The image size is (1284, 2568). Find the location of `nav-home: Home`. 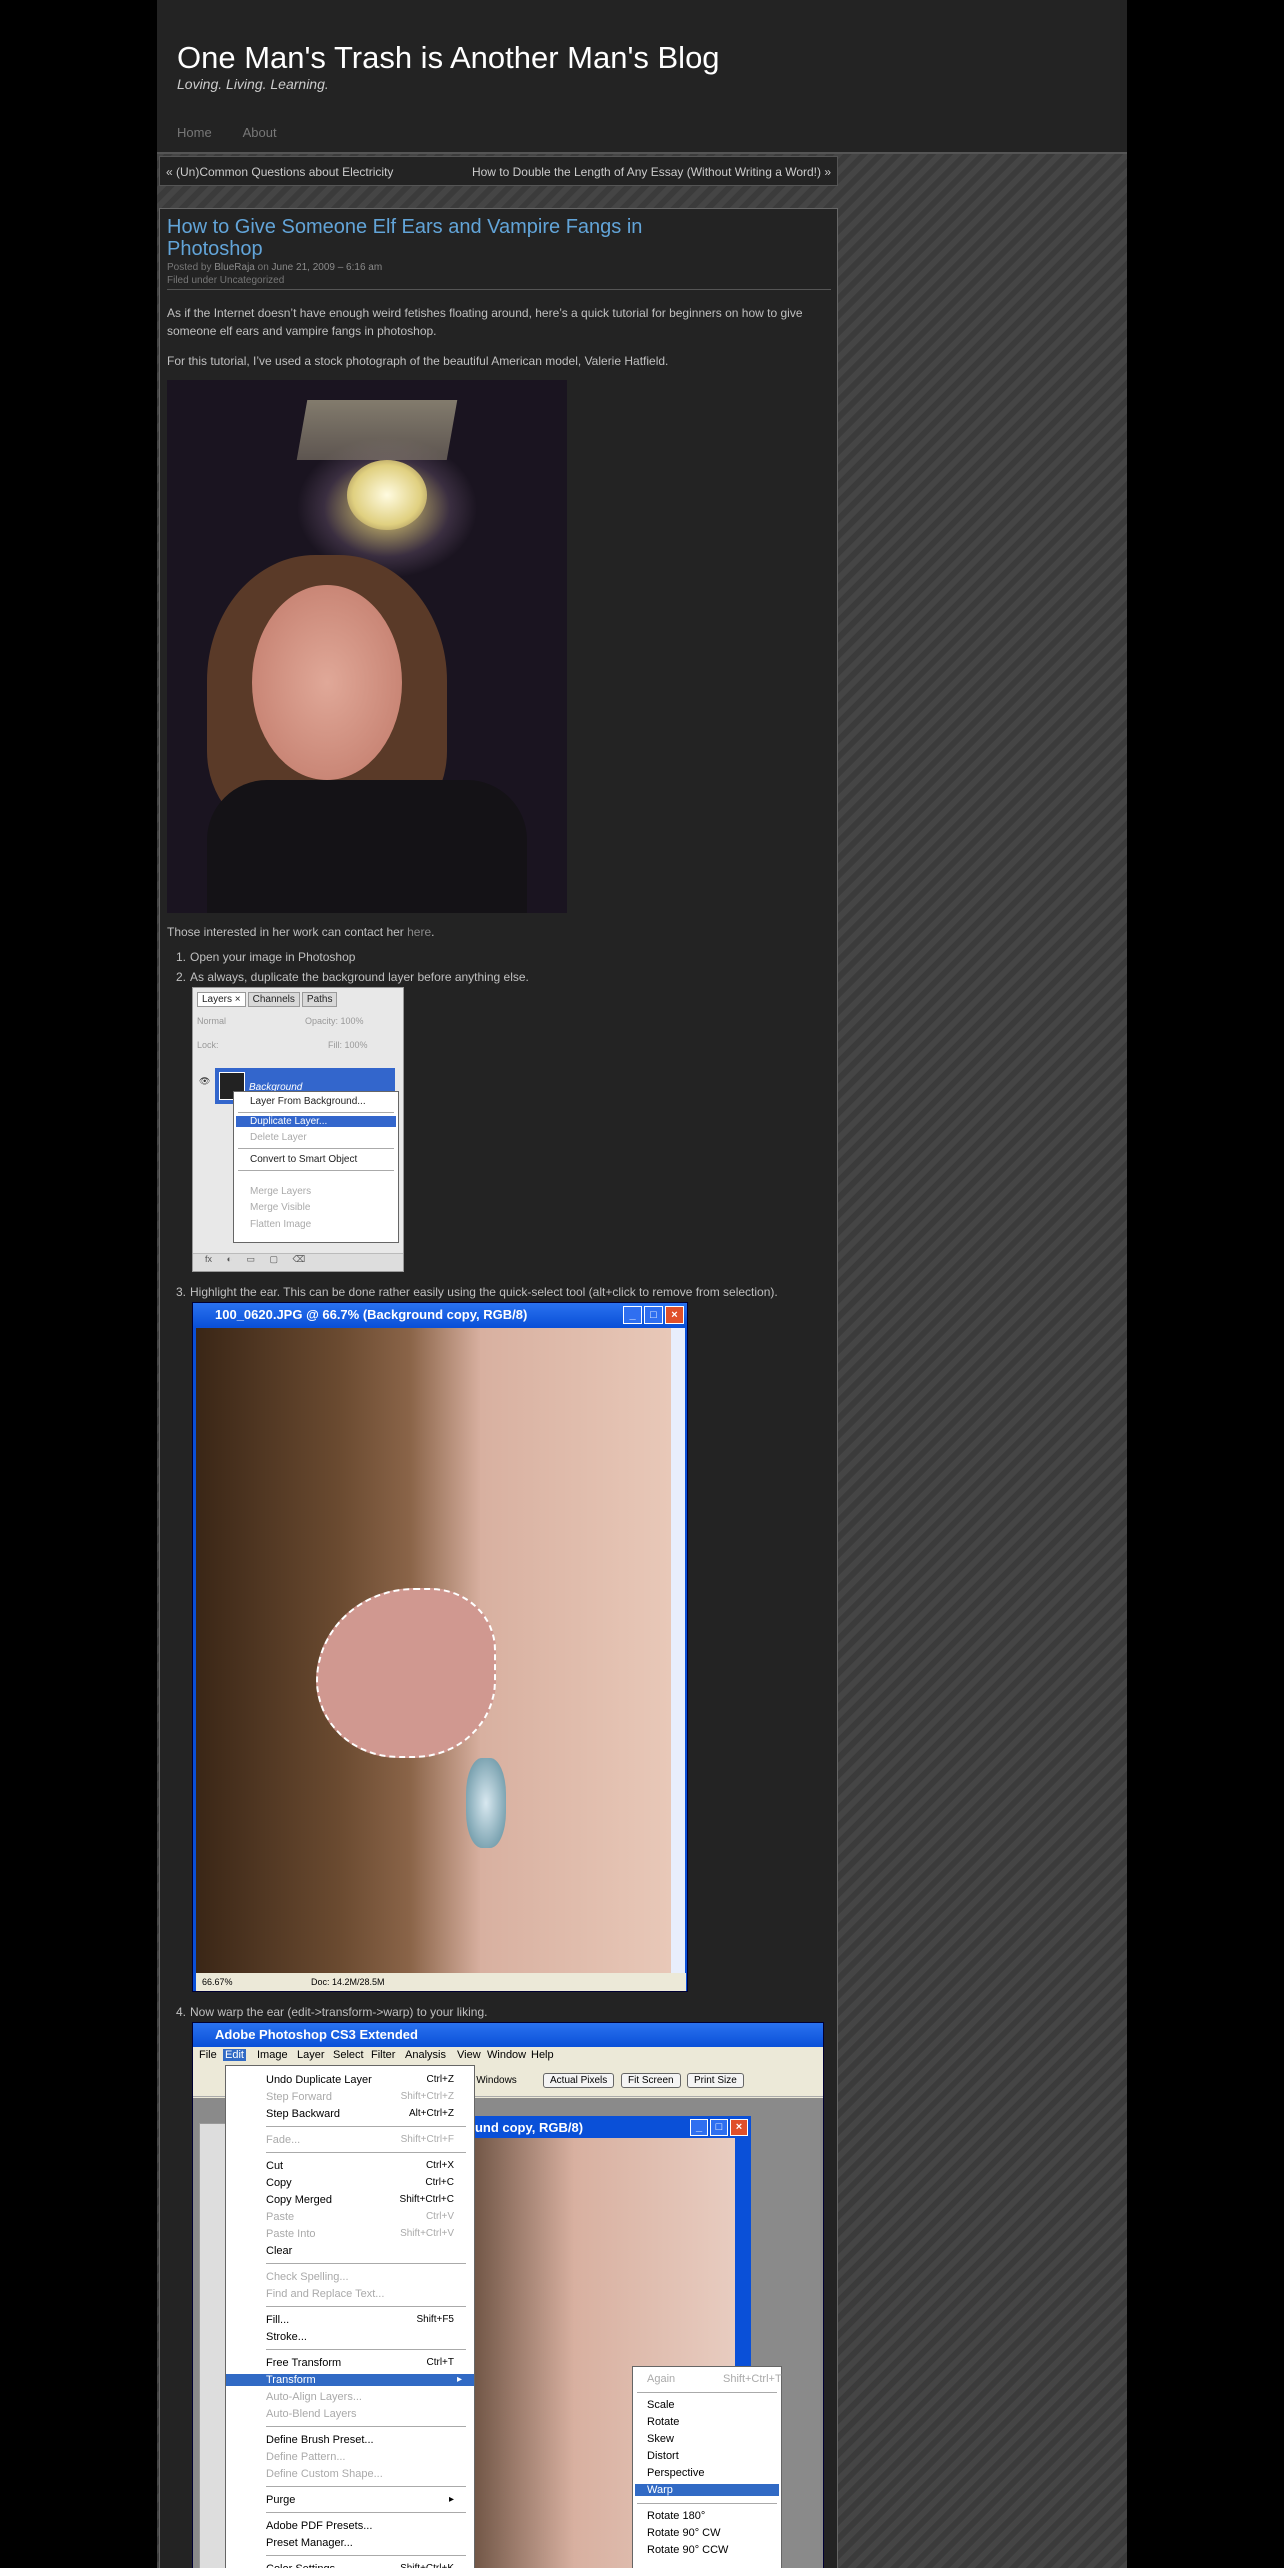

nav-home: Home is located at coordinates (194, 132).